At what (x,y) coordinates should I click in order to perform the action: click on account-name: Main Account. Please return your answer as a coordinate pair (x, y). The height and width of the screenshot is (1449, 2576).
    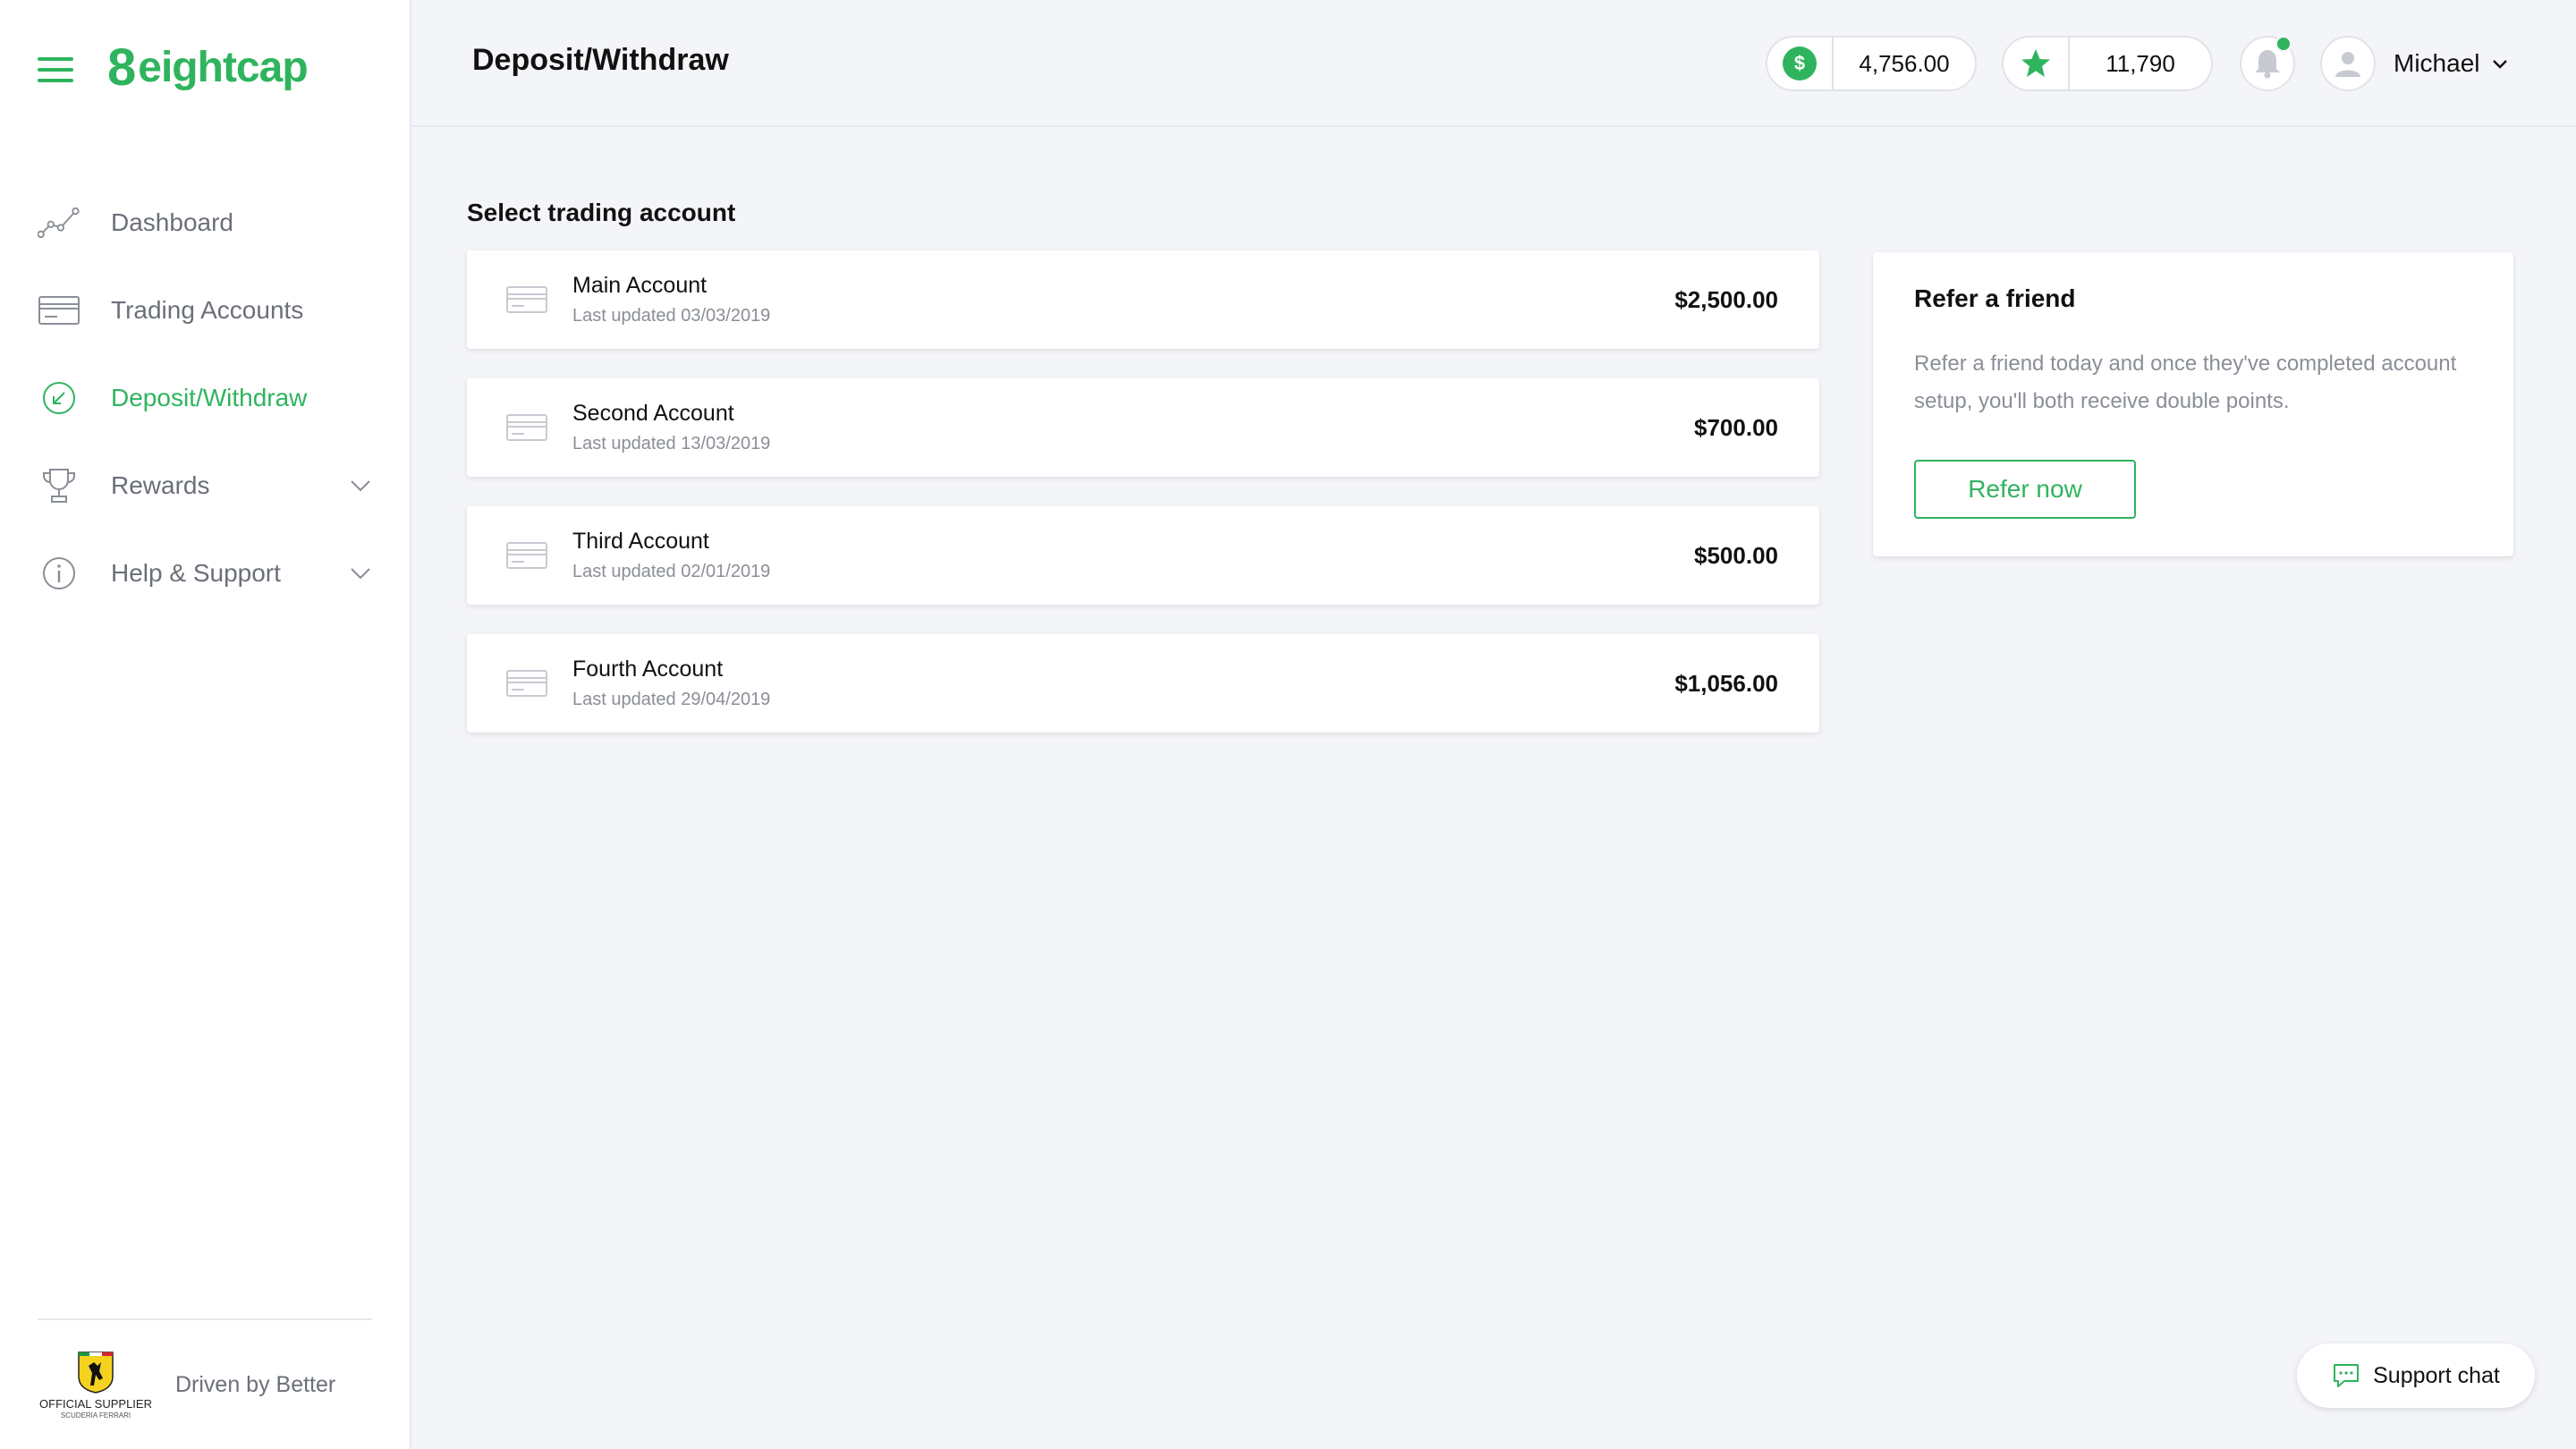
    Looking at the image, I should click on (640, 285).